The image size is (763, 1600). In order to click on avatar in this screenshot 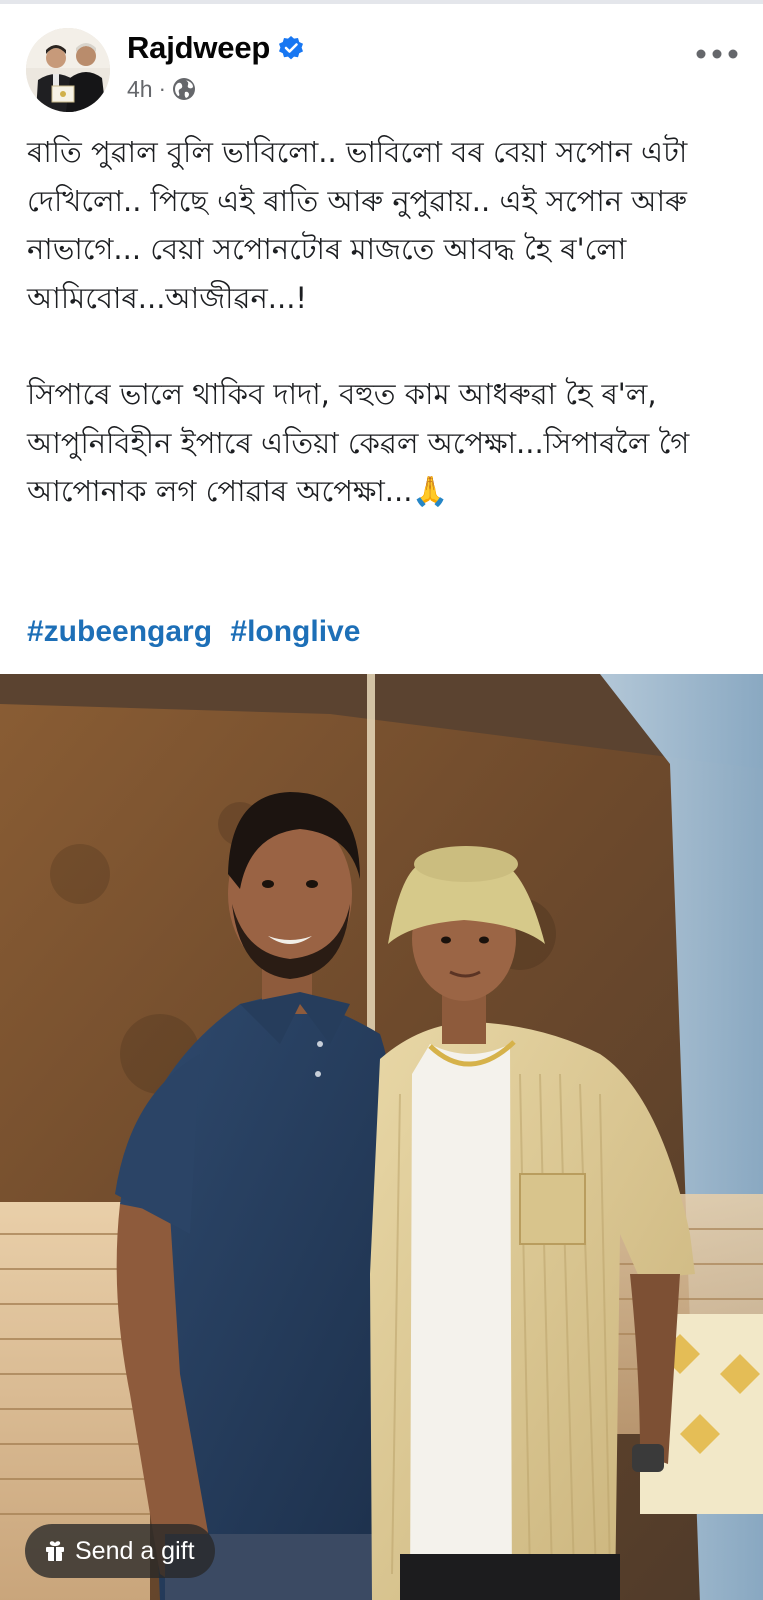, I will do `click(68, 70)`.